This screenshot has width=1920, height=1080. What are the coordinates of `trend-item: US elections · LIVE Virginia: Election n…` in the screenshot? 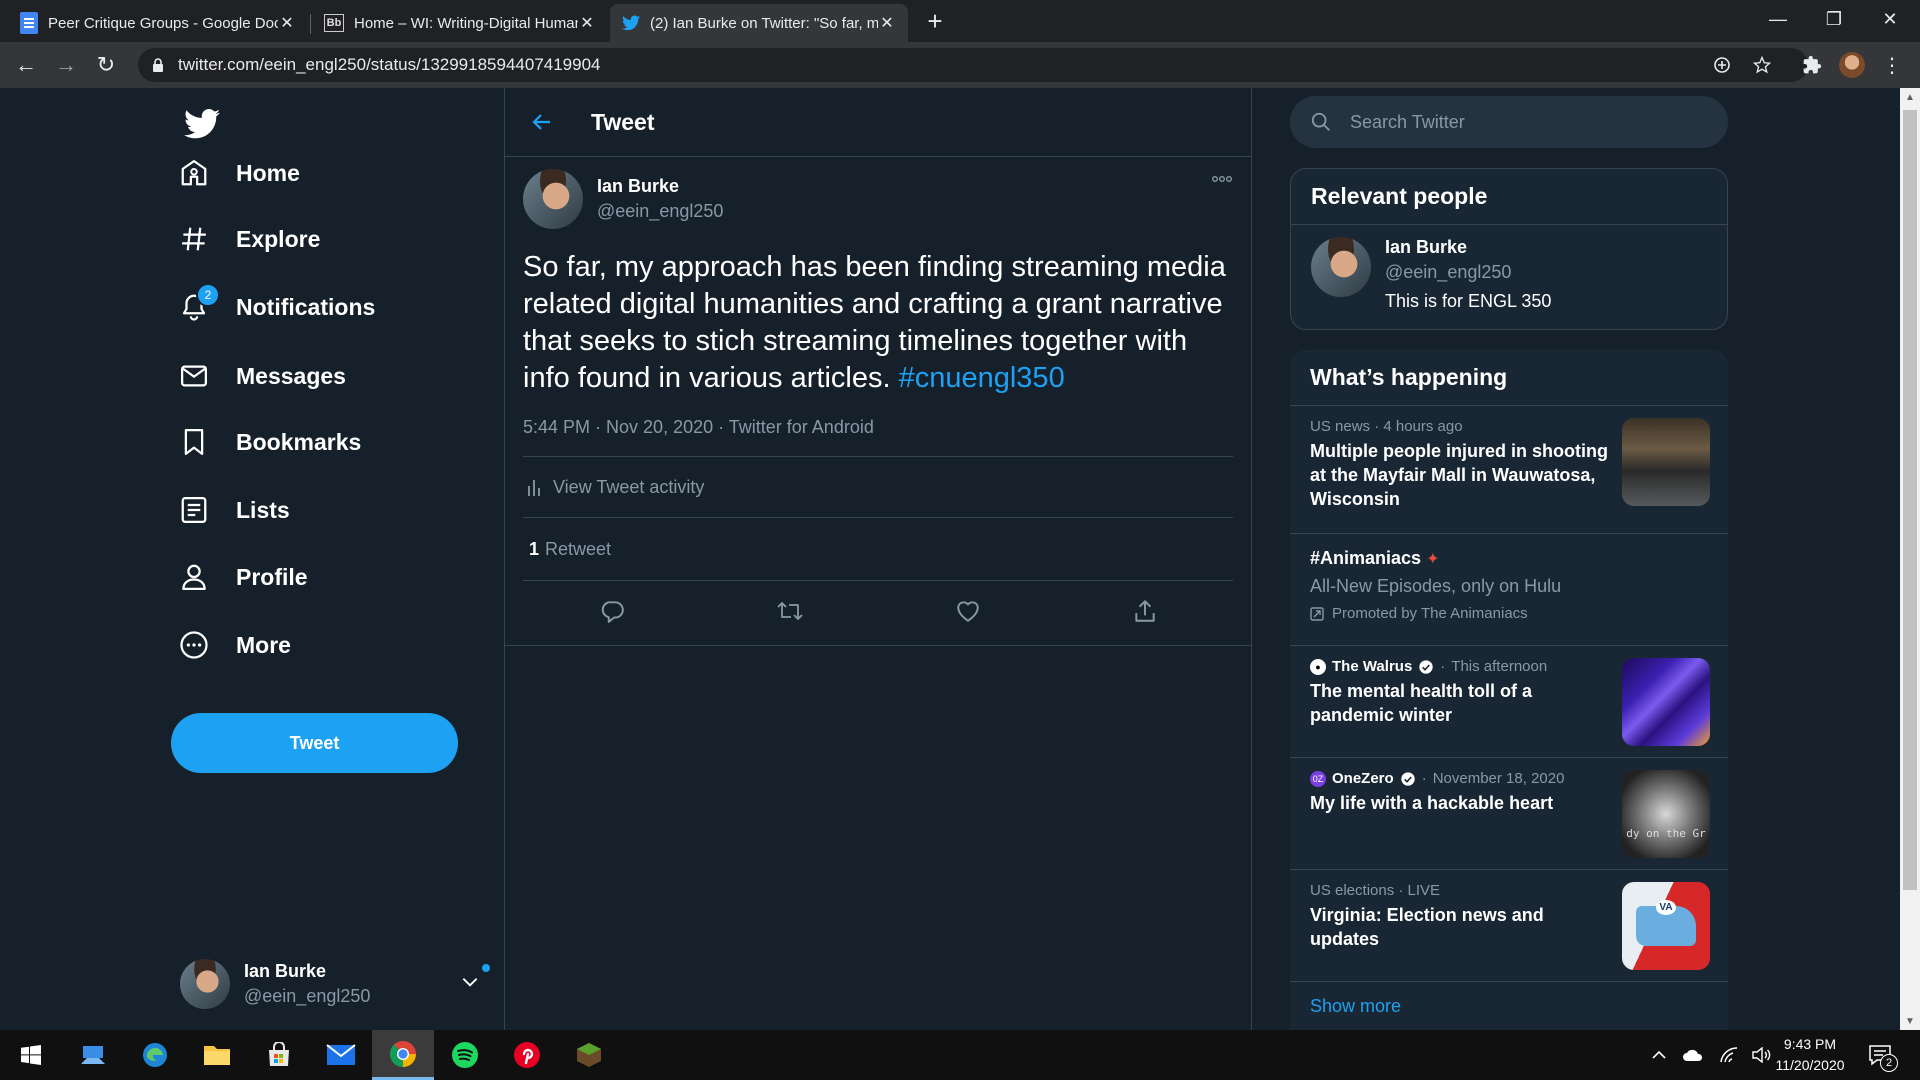 It's located at (1509, 926).